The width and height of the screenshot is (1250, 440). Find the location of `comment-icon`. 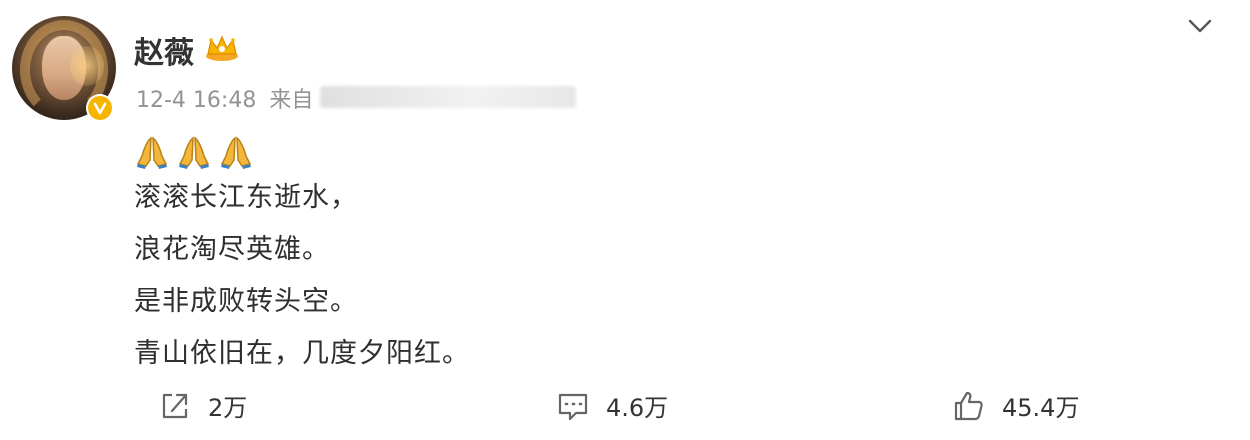

comment-icon is located at coordinates (573, 406).